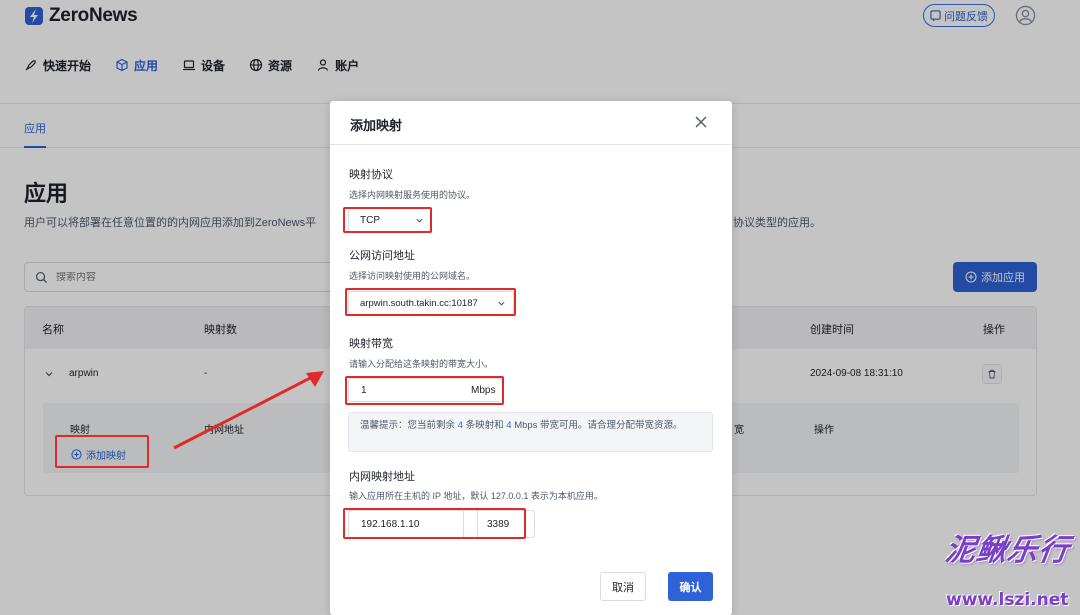  I want to click on tip-mid2: Mbps 带宽可用。请合理分配带宽资源。, so click(598, 425).